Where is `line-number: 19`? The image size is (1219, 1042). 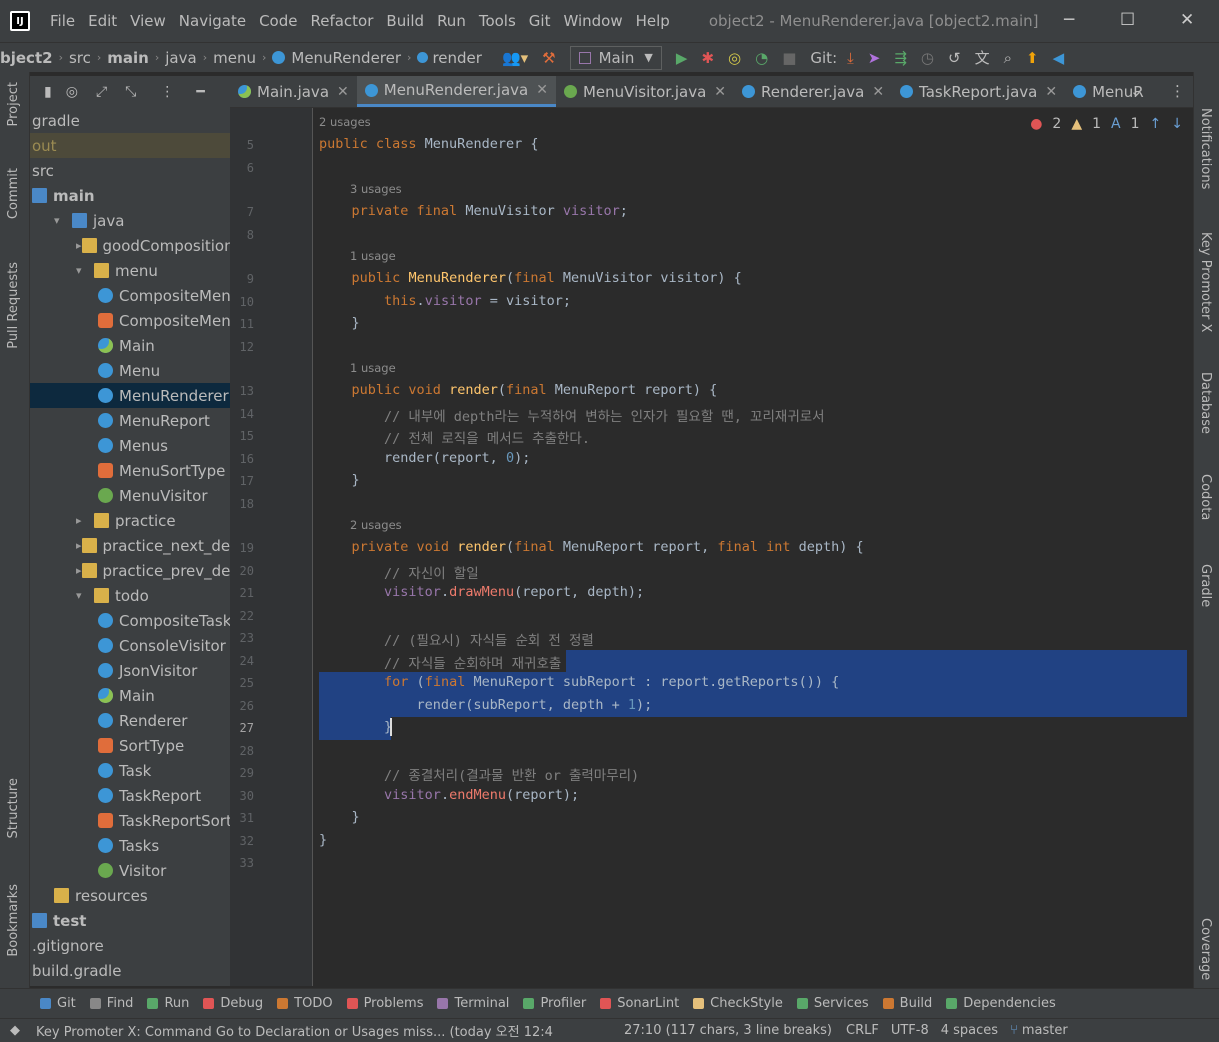
line-number: 19 is located at coordinates (242, 548).